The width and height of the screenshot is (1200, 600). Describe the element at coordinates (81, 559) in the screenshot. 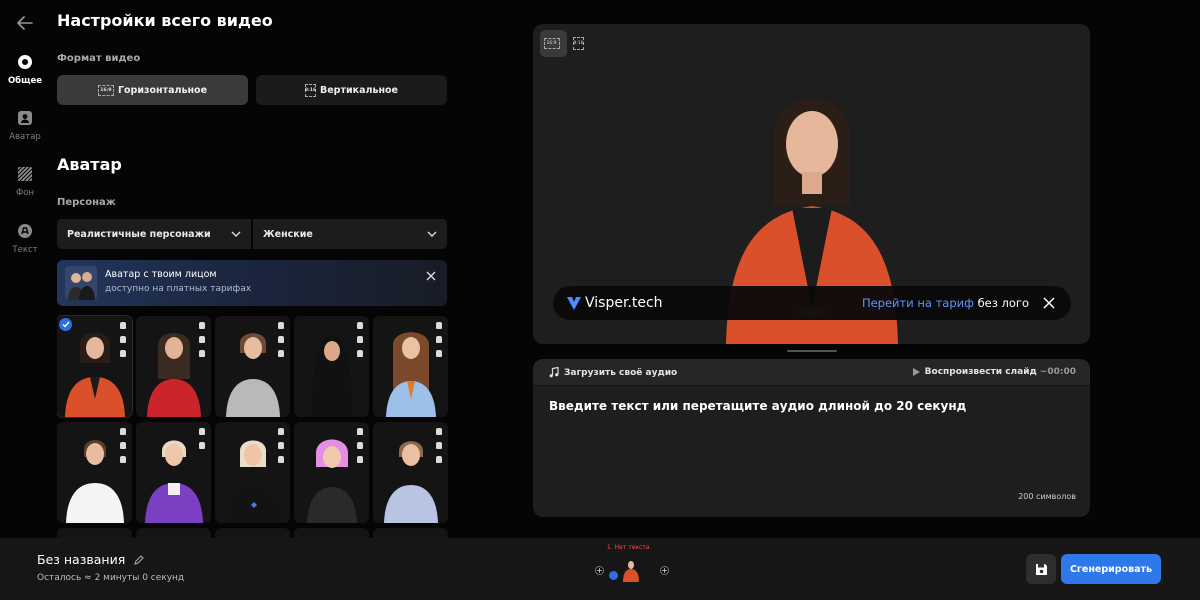

I see `project-title-text: Без названия` at that location.